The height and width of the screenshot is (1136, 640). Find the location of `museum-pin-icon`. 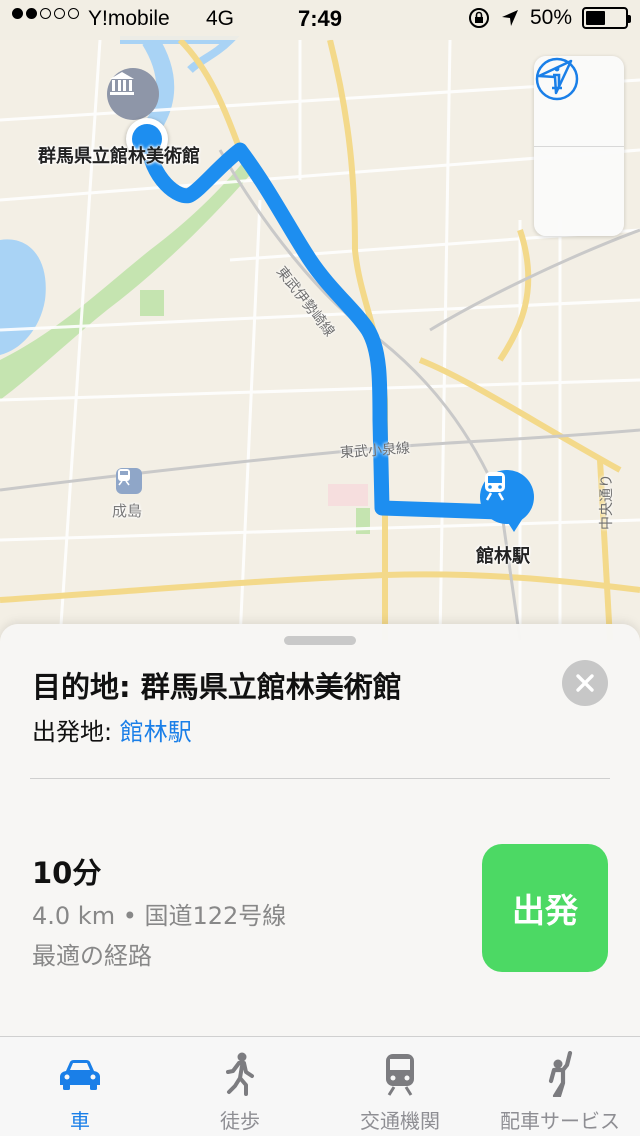

museum-pin-icon is located at coordinates (133, 94).